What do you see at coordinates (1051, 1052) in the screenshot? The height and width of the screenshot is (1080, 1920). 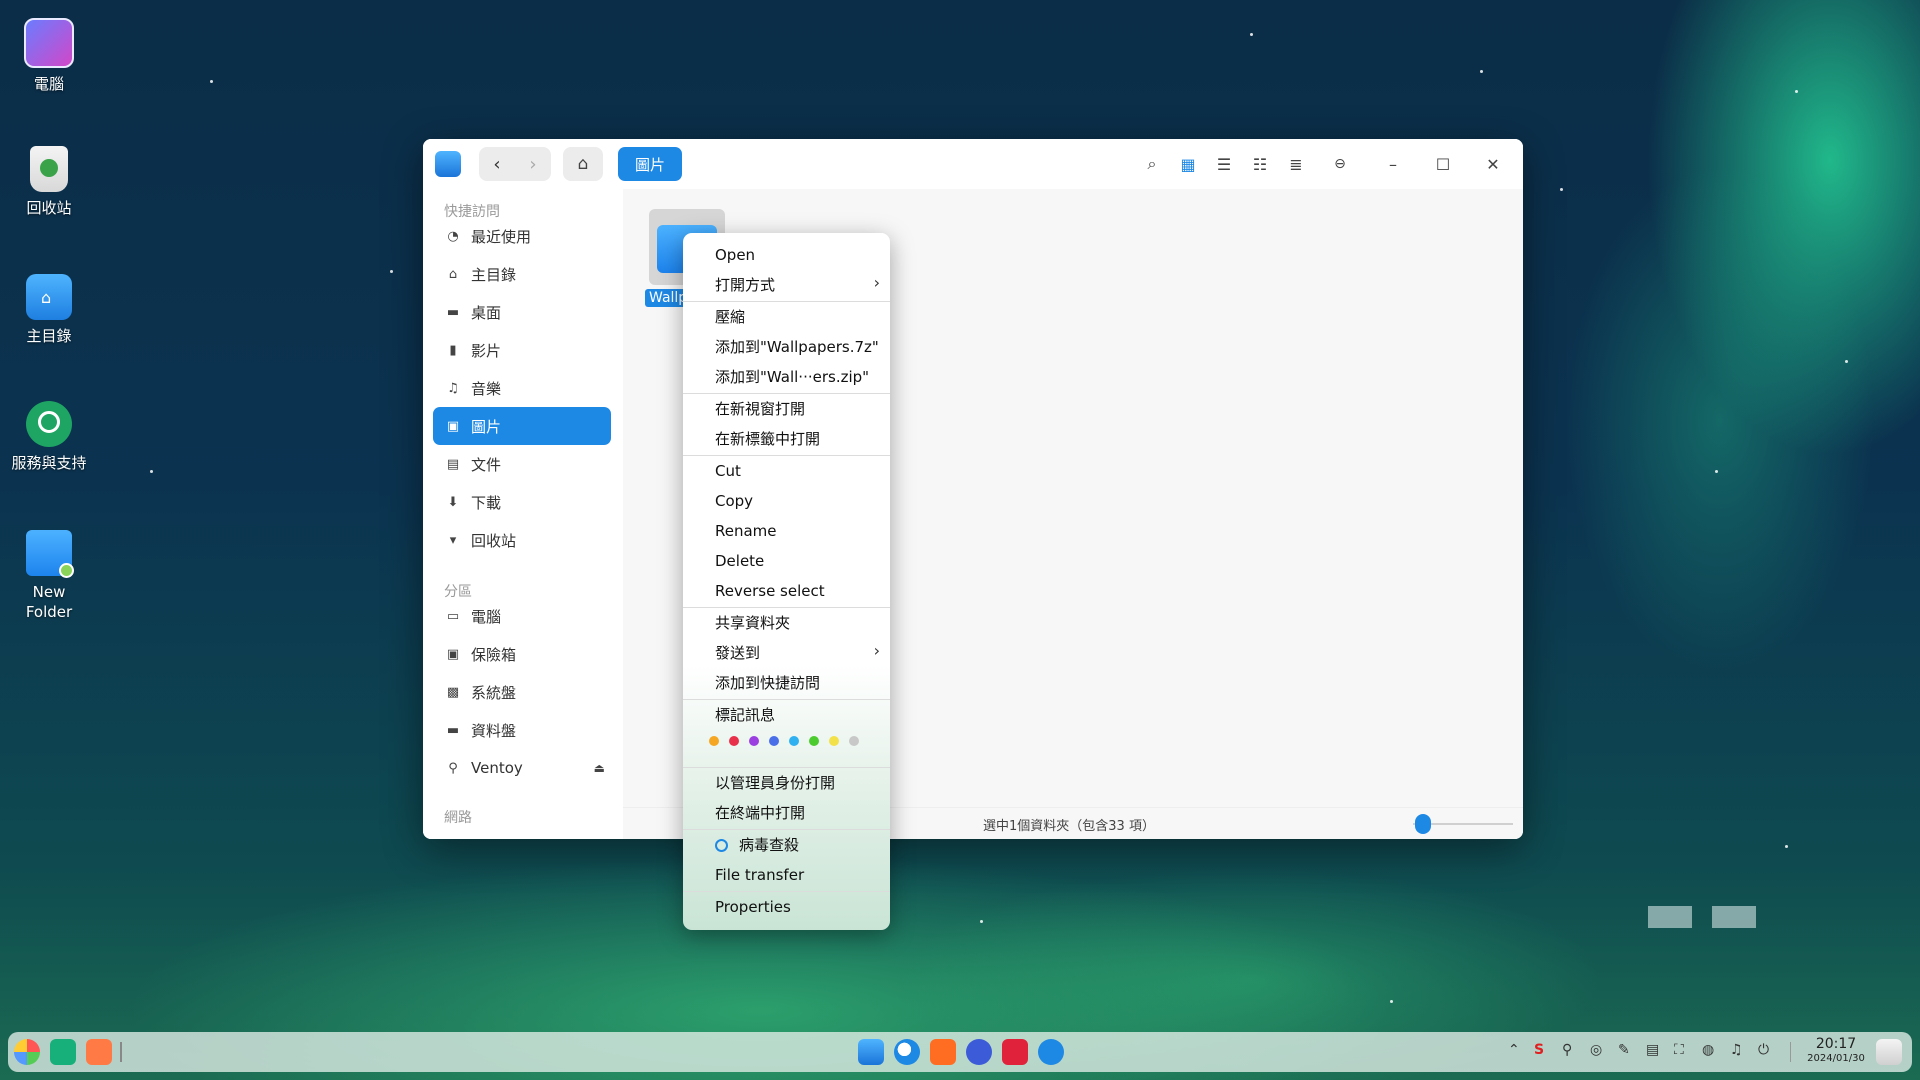 I see `security-center-icon` at bounding box center [1051, 1052].